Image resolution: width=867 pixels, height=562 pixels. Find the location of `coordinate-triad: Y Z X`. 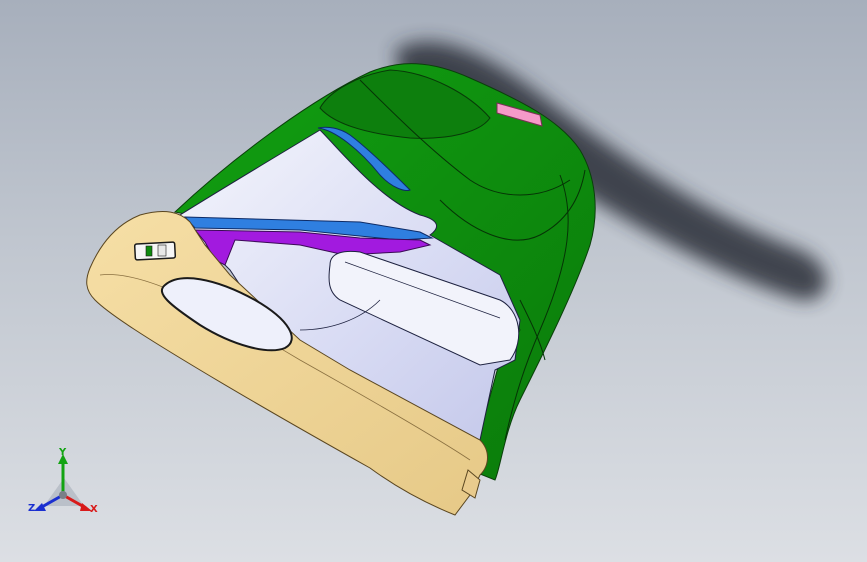

coordinate-triad: Y Z X is located at coordinates (64, 486).